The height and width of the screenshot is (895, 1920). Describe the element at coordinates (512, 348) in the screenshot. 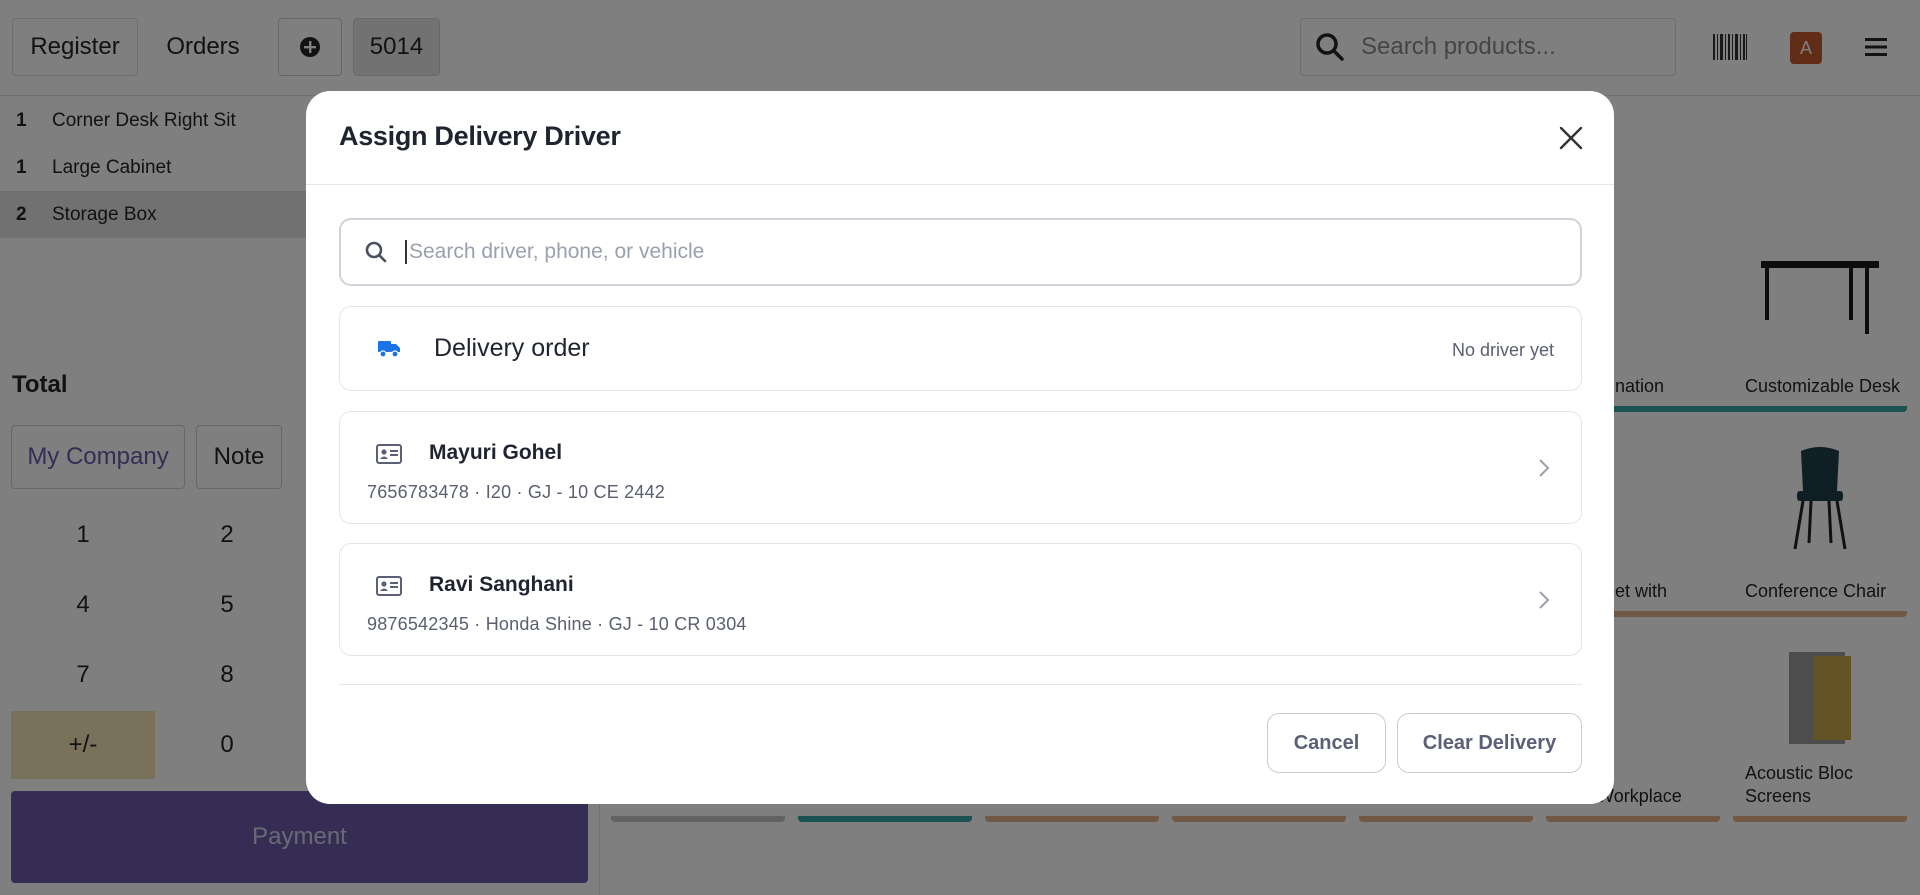

I see `delivery-order-label: Delivery order` at that location.